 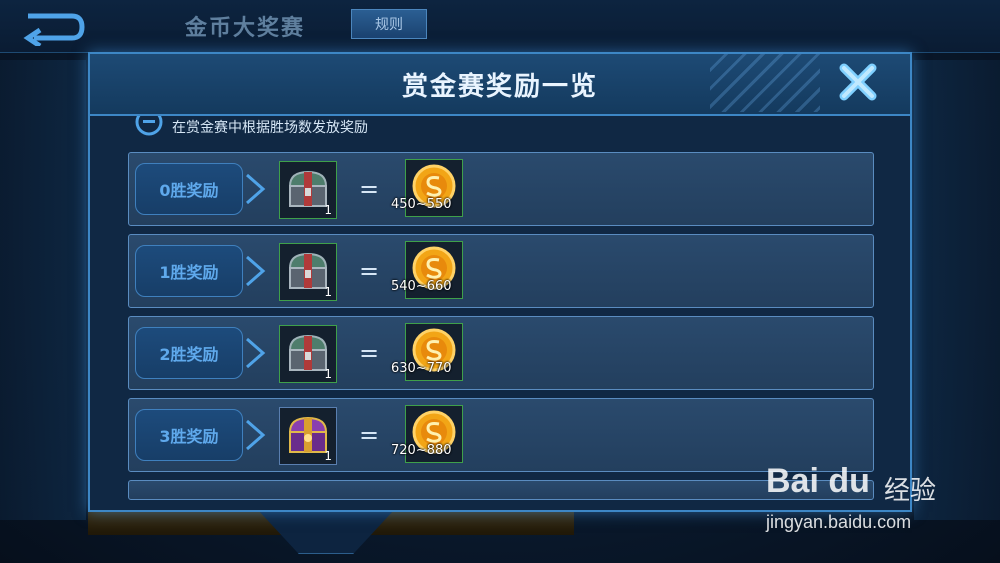 I want to click on back-arrow-icon, so click(x=55, y=27).